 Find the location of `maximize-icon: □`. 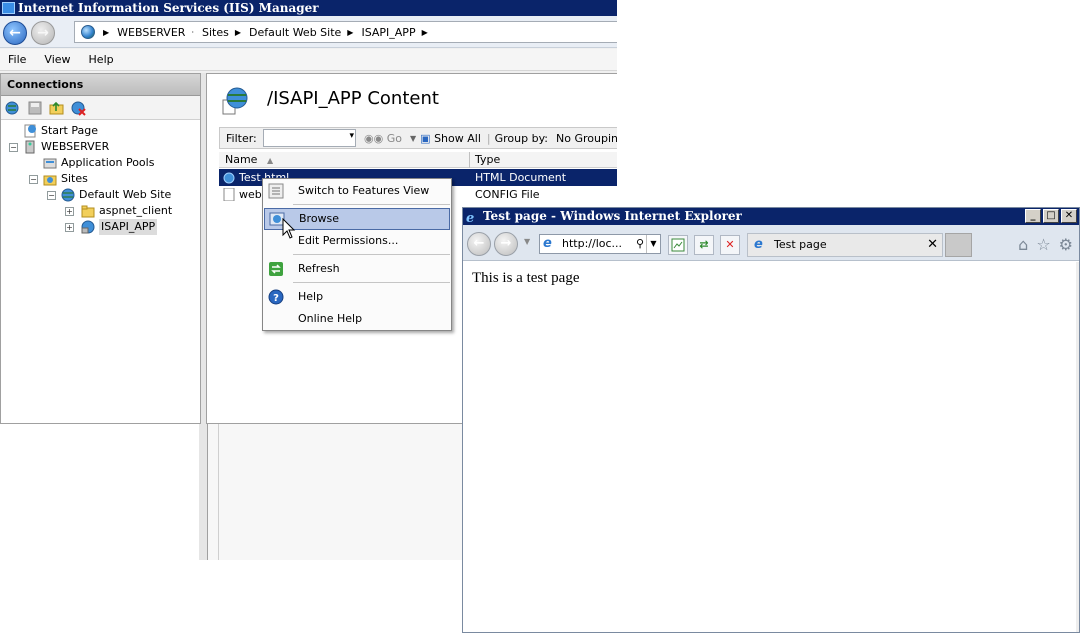

maximize-icon: □ is located at coordinates (1051, 216).